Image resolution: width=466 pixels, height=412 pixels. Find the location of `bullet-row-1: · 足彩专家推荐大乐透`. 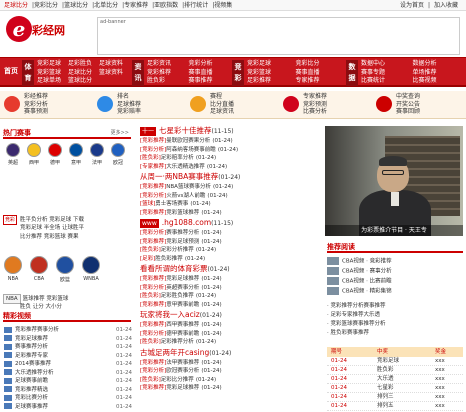

bullet-row-1: · 足彩专家推荐大乐透 is located at coordinates (353, 315).